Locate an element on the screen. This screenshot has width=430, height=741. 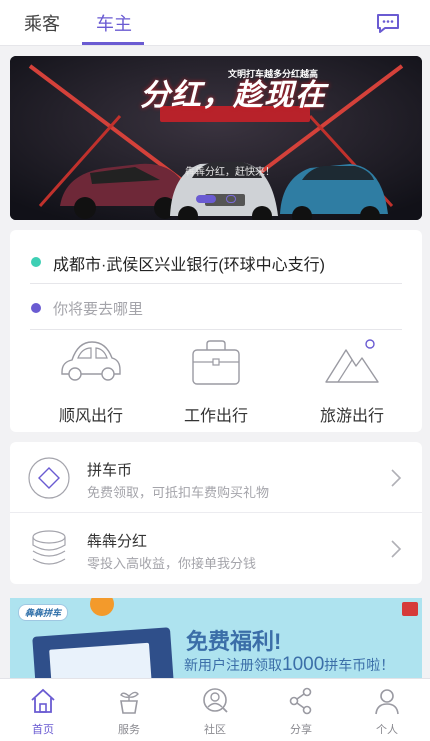
nav-label: 社区 is located at coordinates (215, 730).